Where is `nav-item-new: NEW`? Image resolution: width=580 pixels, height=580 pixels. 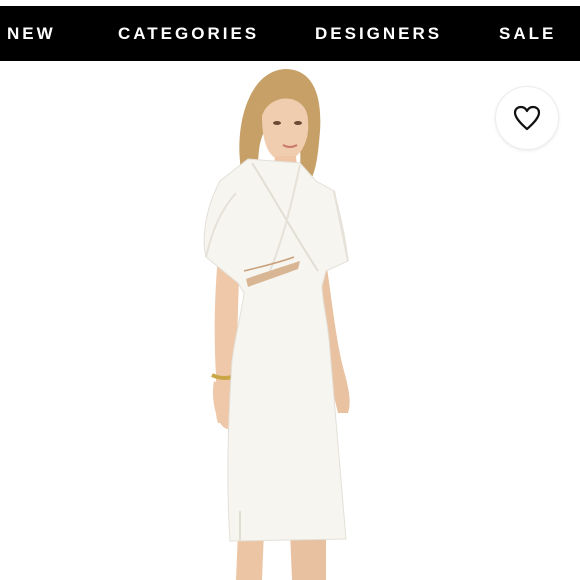 nav-item-new: NEW is located at coordinates (31, 33).